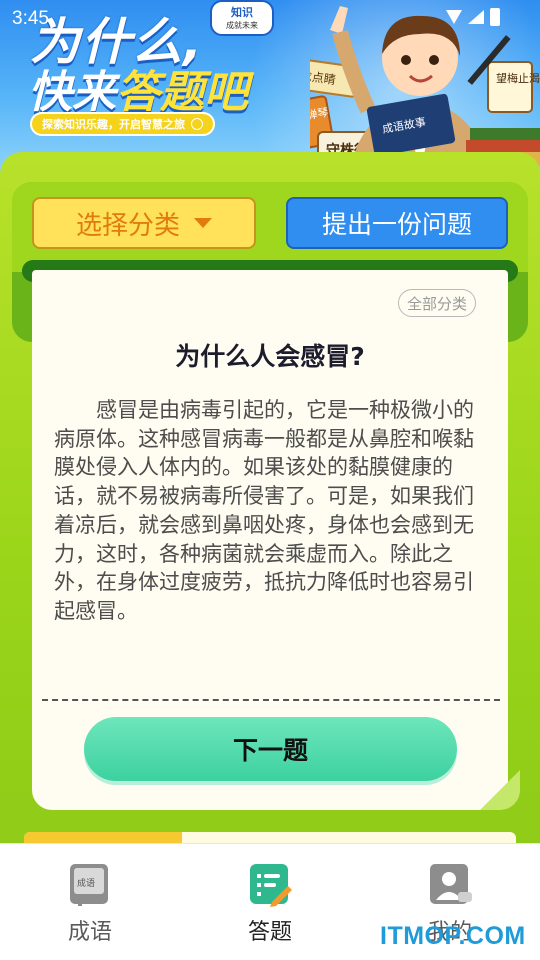  What do you see at coordinates (270, 356) in the screenshot?
I see `question-title: 为什么人会感冒?` at bounding box center [270, 356].